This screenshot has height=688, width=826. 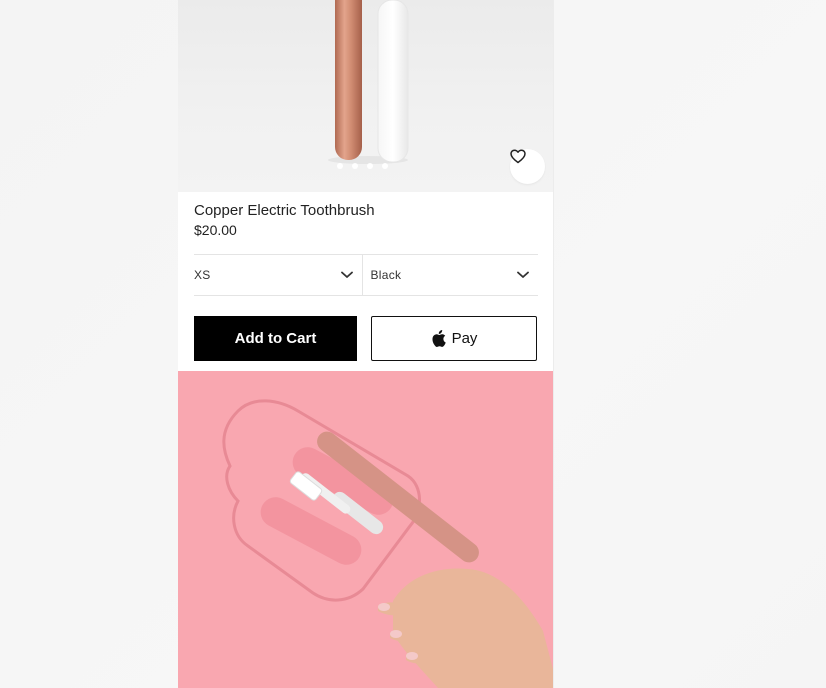 I want to click on apple-pay-button: Pay, so click(x=454, y=338).